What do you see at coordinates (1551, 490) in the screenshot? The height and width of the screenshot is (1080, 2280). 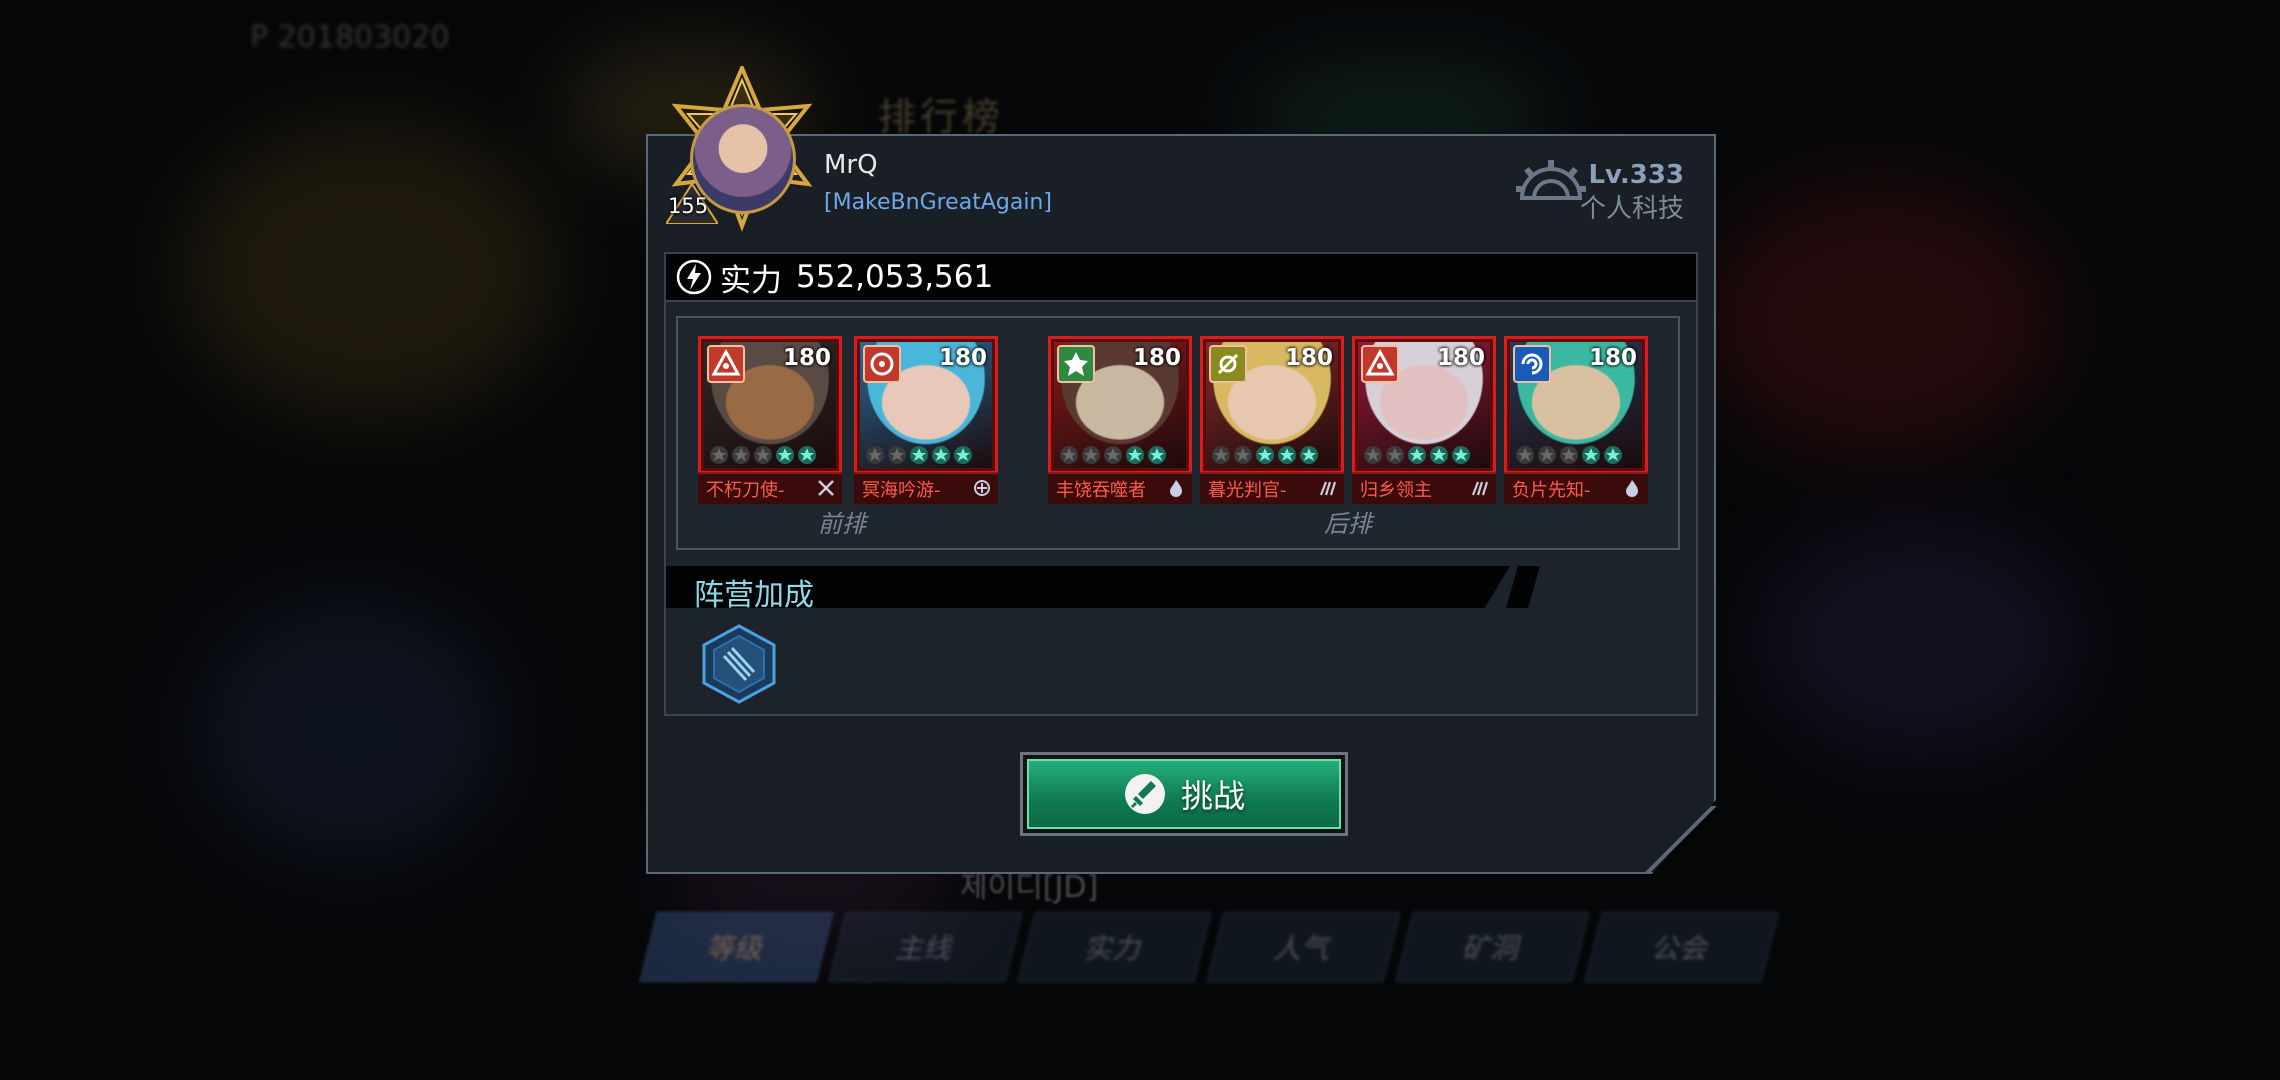 I see `hero-name: 负片先知-` at bounding box center [1551, 490].